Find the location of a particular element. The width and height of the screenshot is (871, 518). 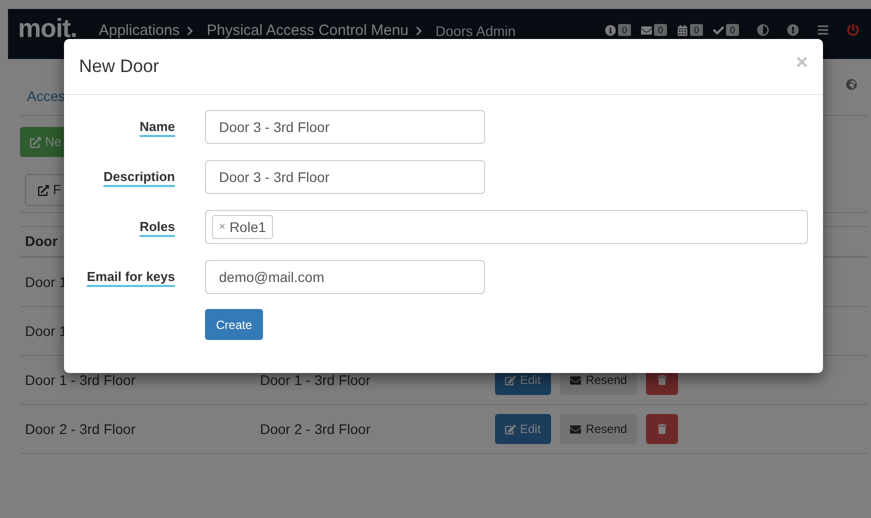

breadcrumb-link: Applications is located at coordinates (139, 31).